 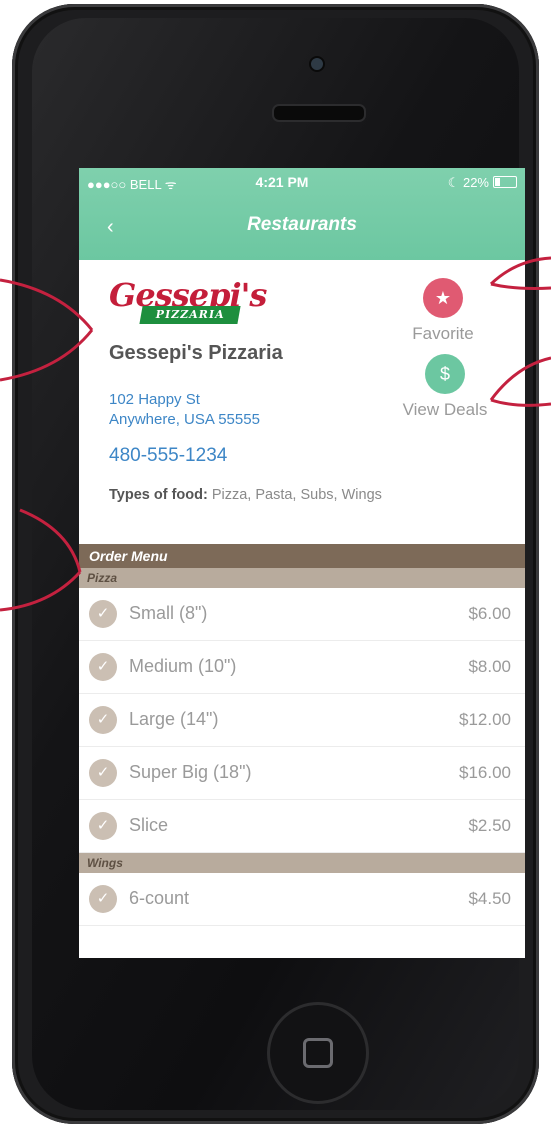 What do you see at coordinates (149, 825) in the screenshot?
I see `menu-item-name: Slice` at bounding box center [149, 825].